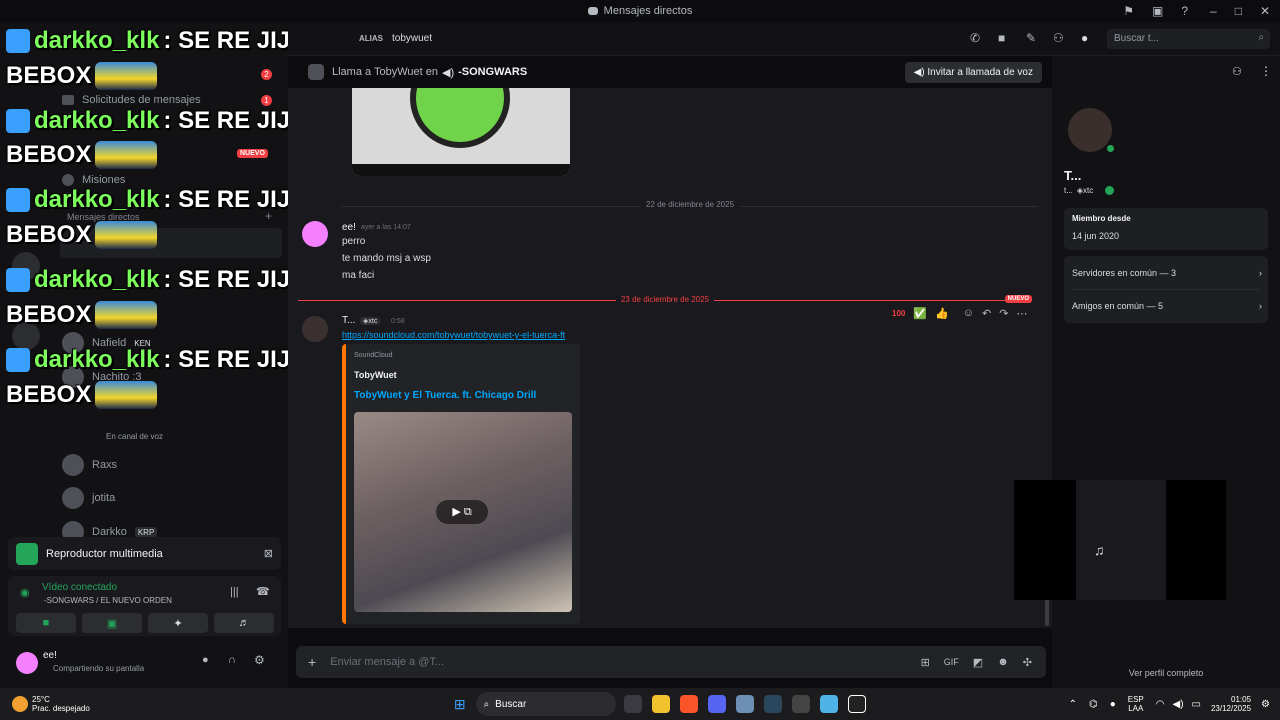 Image resolution: width=1280 pixels, height=720 pixels. I want to click on noise-icon: |||, so click(234, 592).